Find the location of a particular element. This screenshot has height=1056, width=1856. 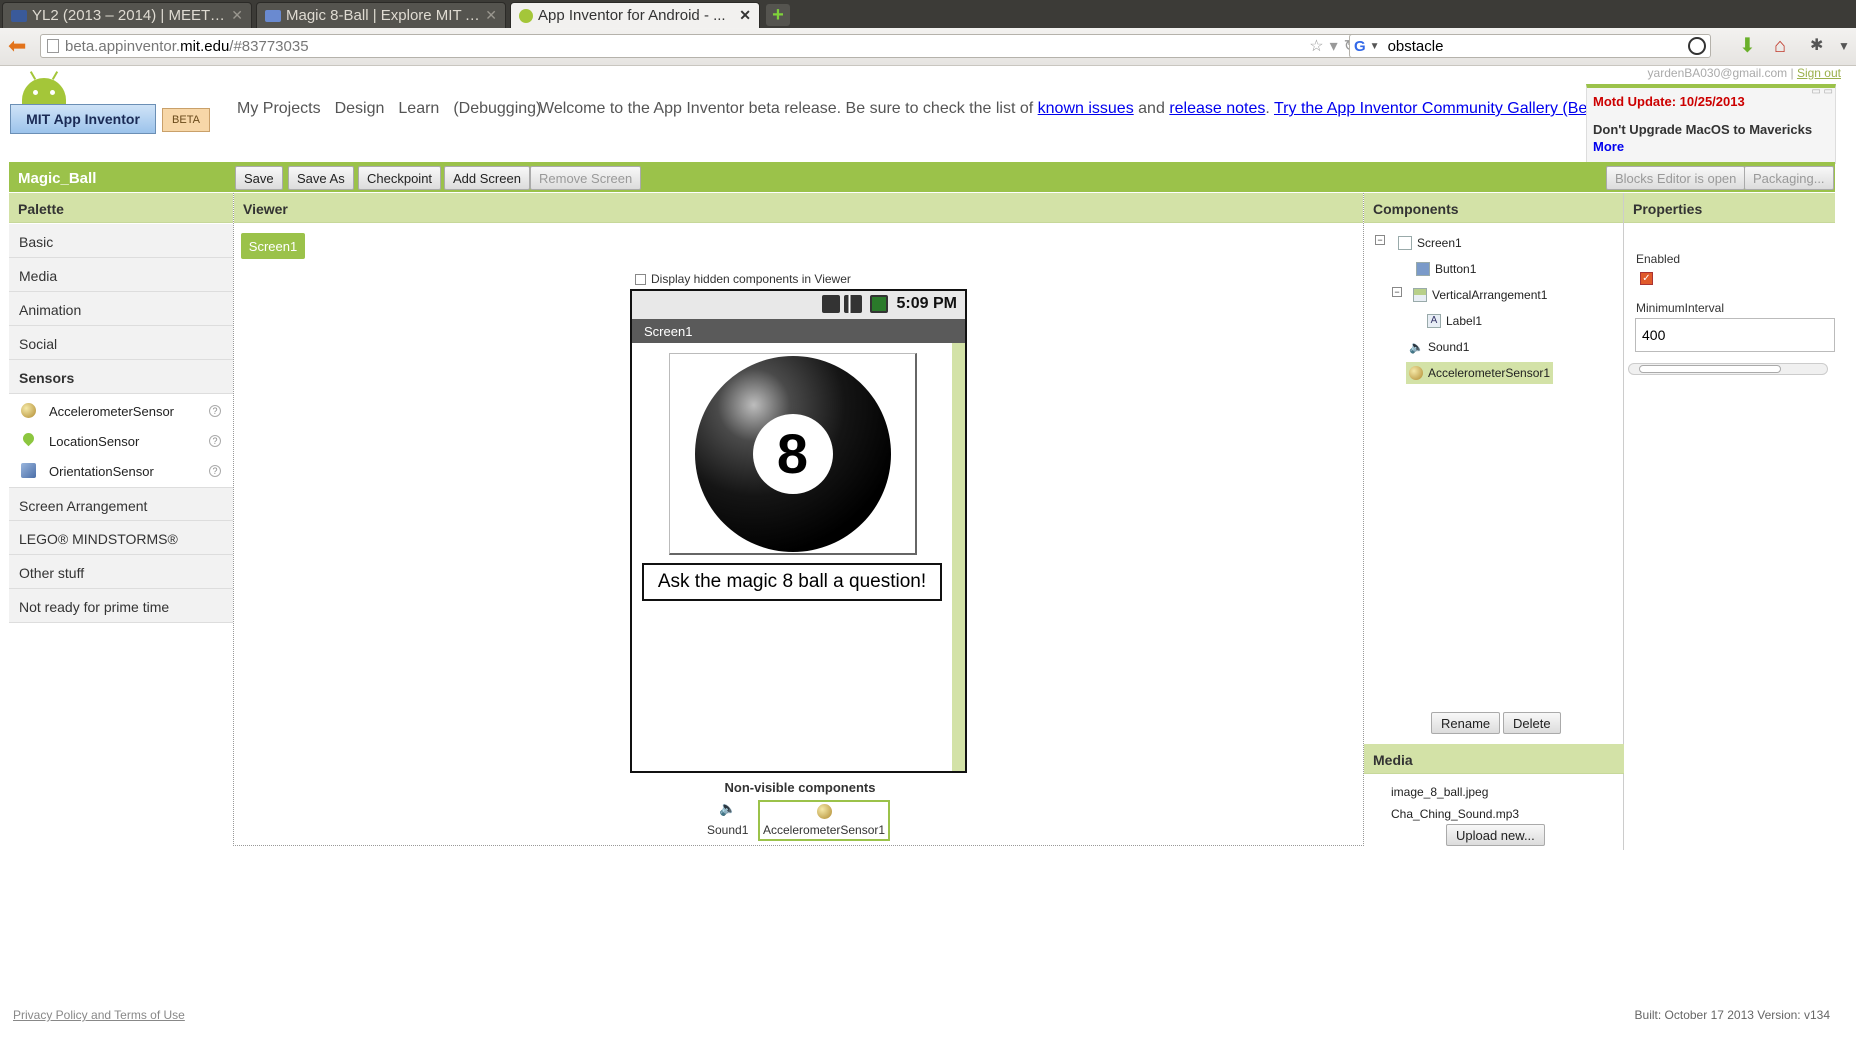

project-name: Magic_Ball is located at coordinates (57, 178).